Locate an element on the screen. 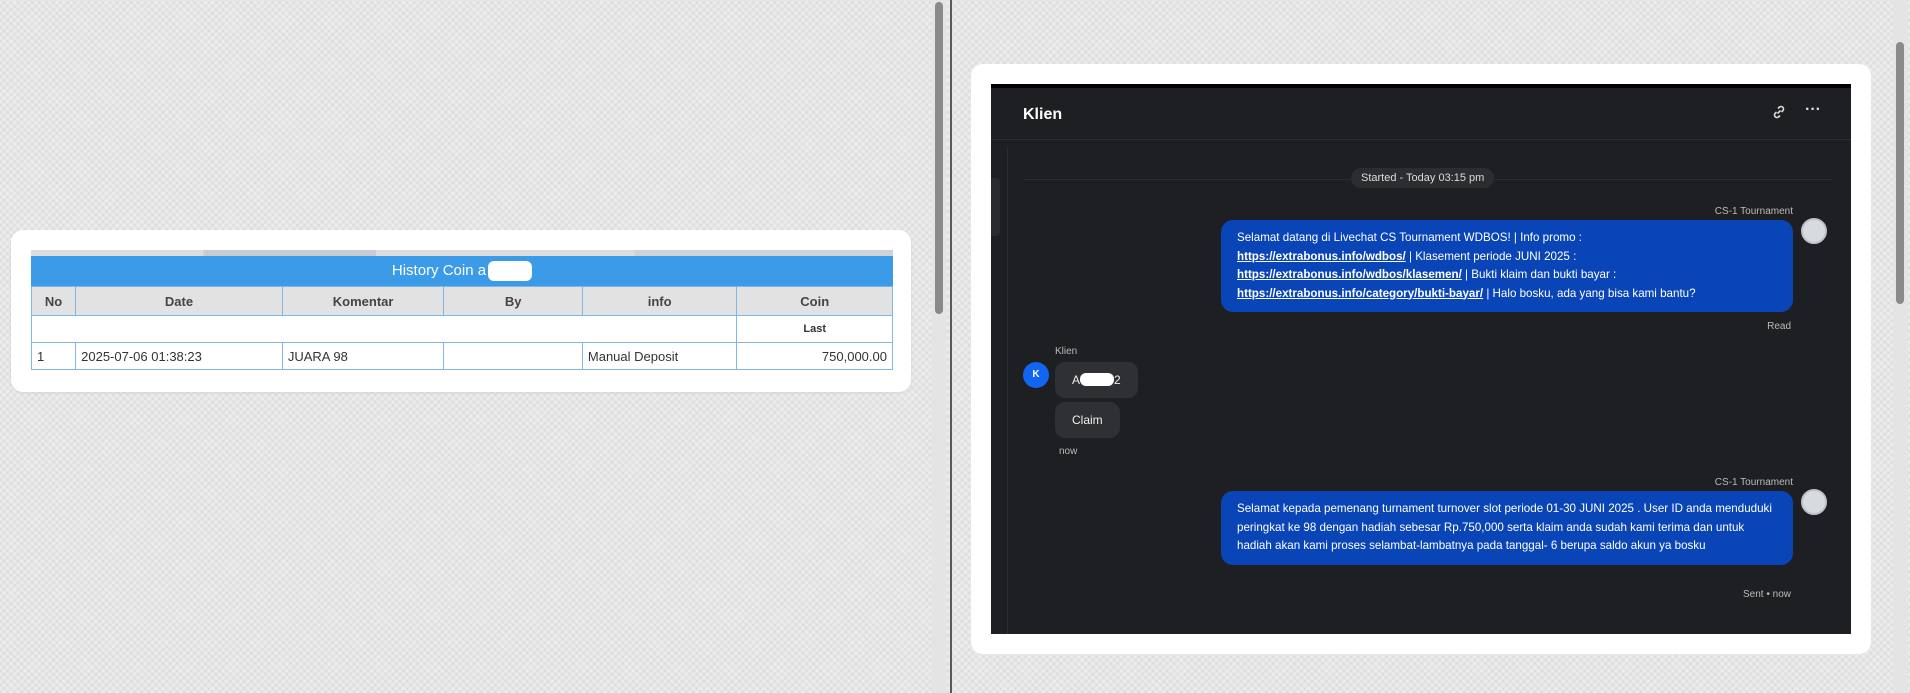  client-message: A2 is located at coordinates (1096, 380).